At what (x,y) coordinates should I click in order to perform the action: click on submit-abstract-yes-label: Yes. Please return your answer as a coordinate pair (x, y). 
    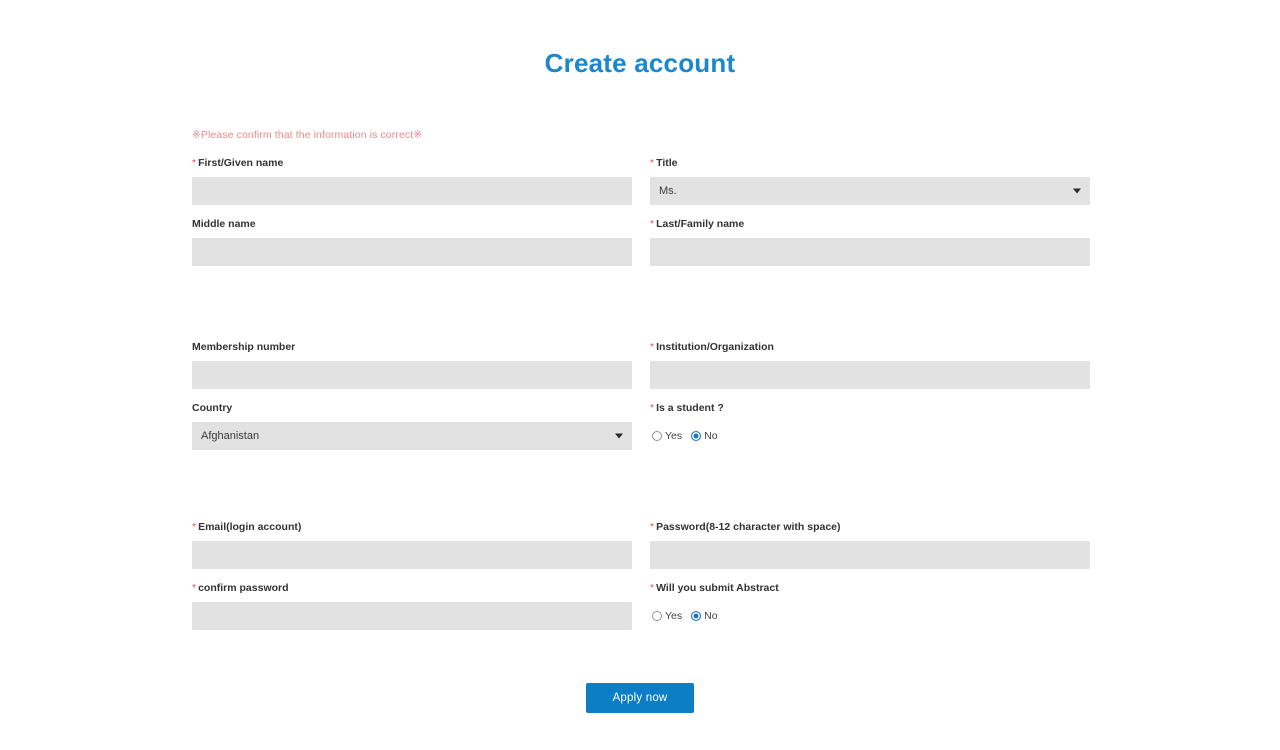
    Looking at the image, I should click on (674, 616).